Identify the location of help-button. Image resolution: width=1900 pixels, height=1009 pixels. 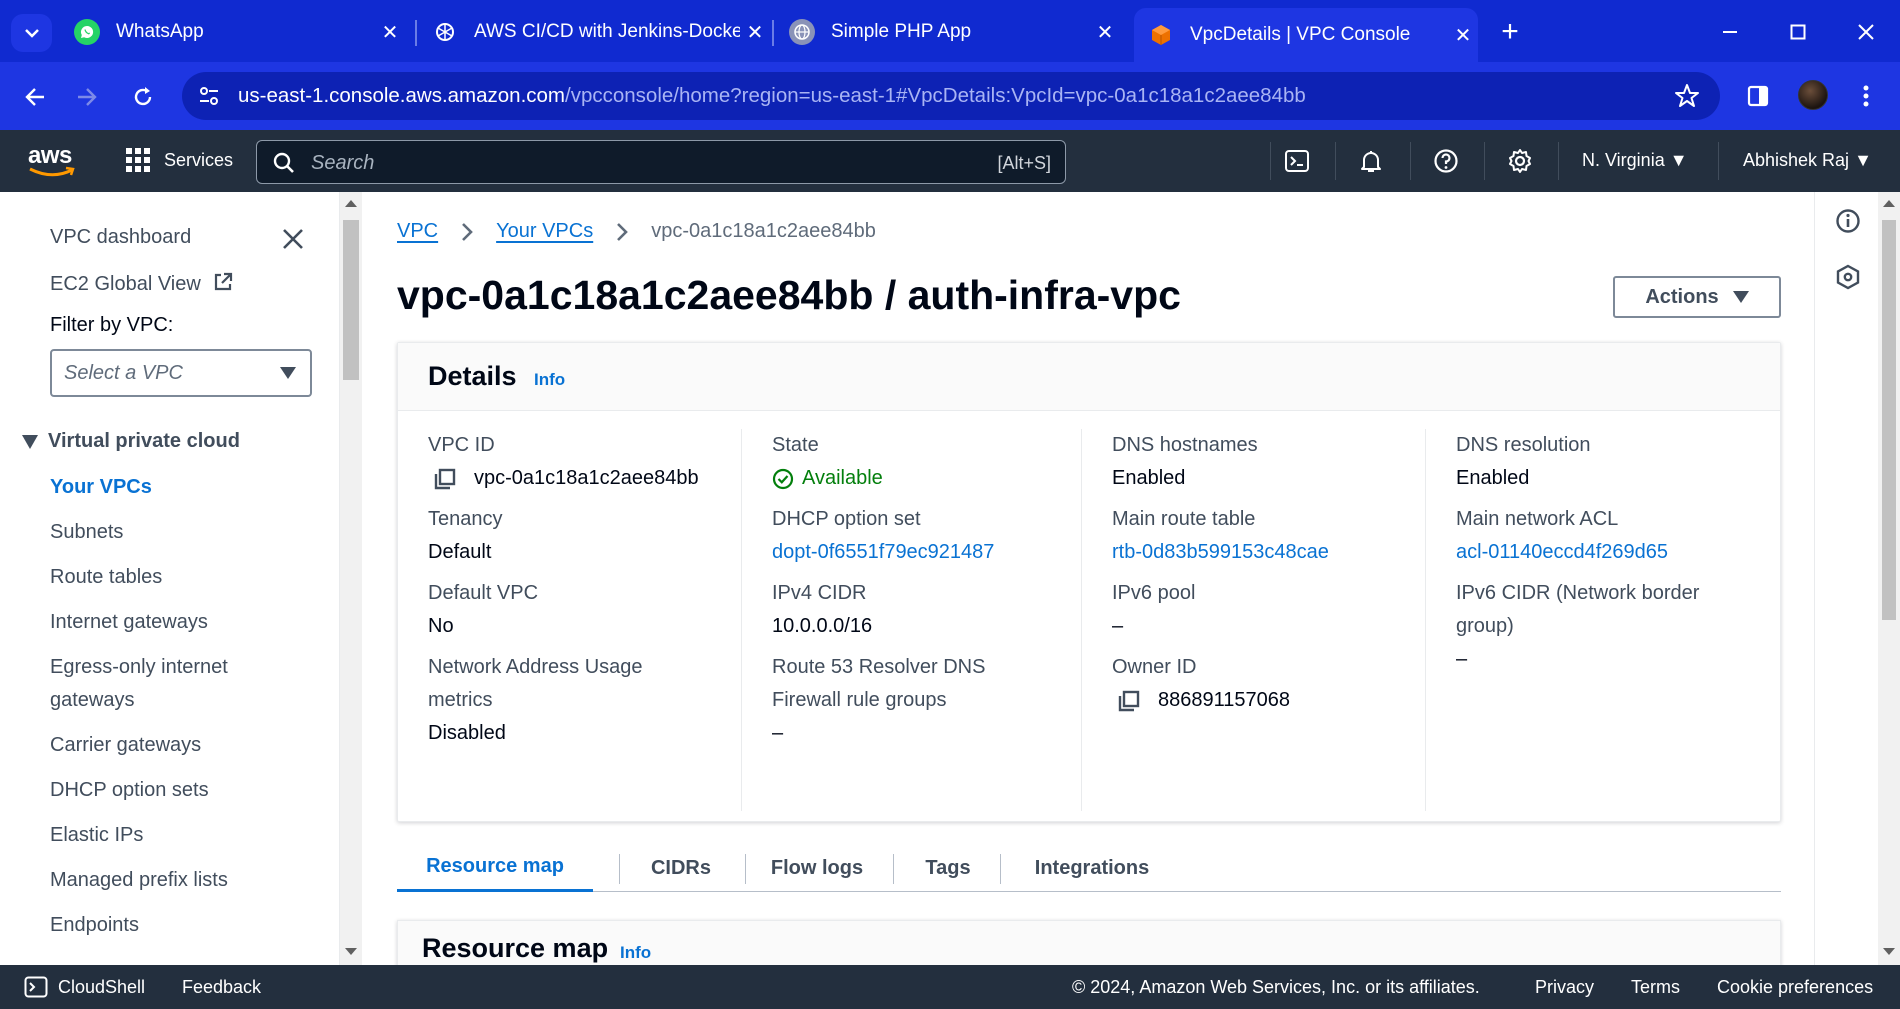
(1446, 161).